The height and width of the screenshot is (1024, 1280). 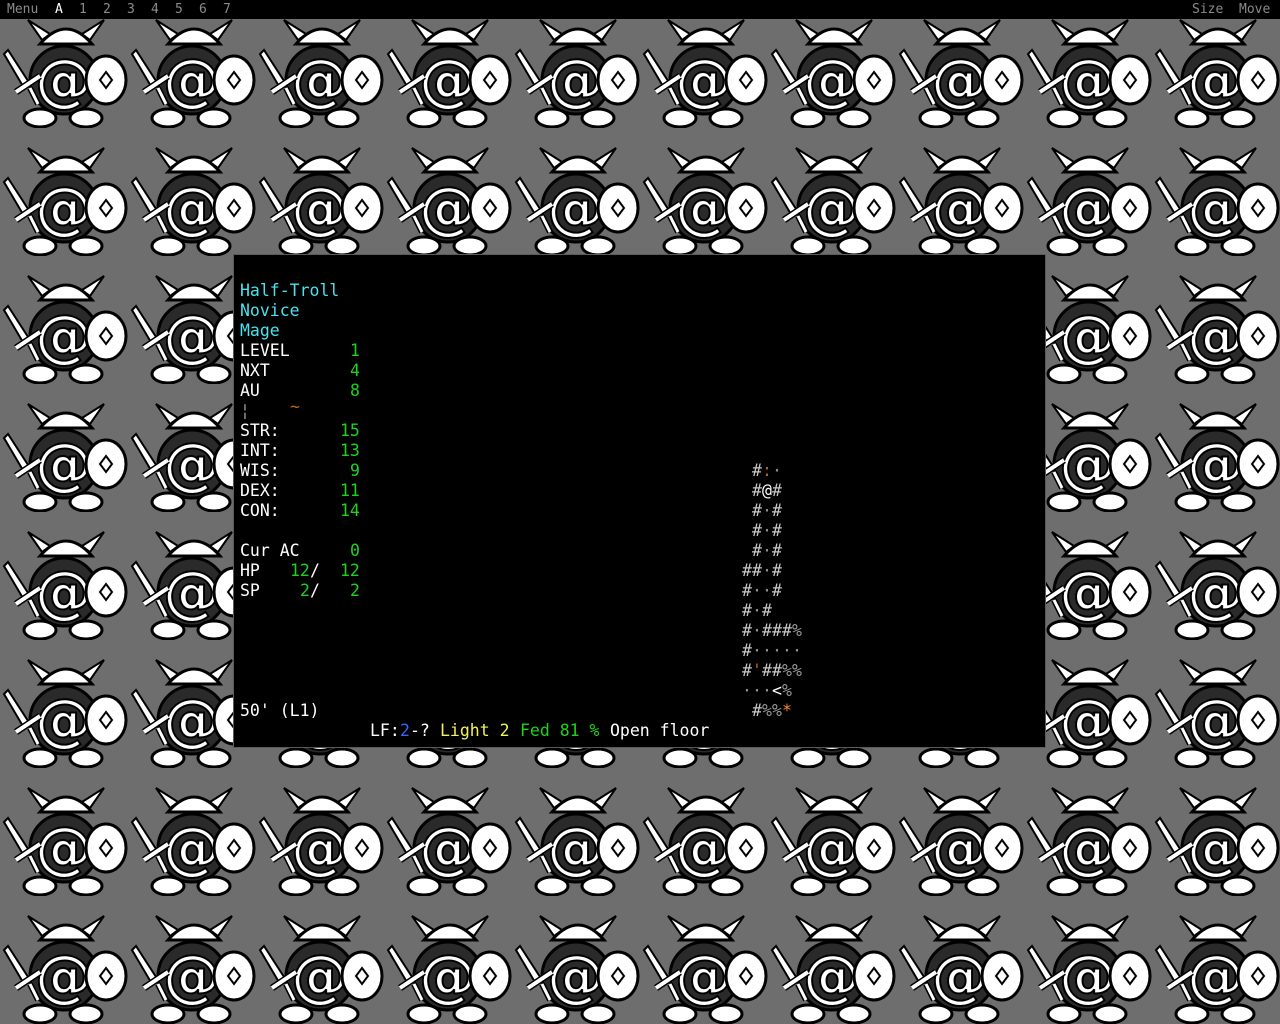 What do you see at coordinates (83, 9) in the screenshot?
I see `term-tab-1: 1` at bounding box center [83, 9].